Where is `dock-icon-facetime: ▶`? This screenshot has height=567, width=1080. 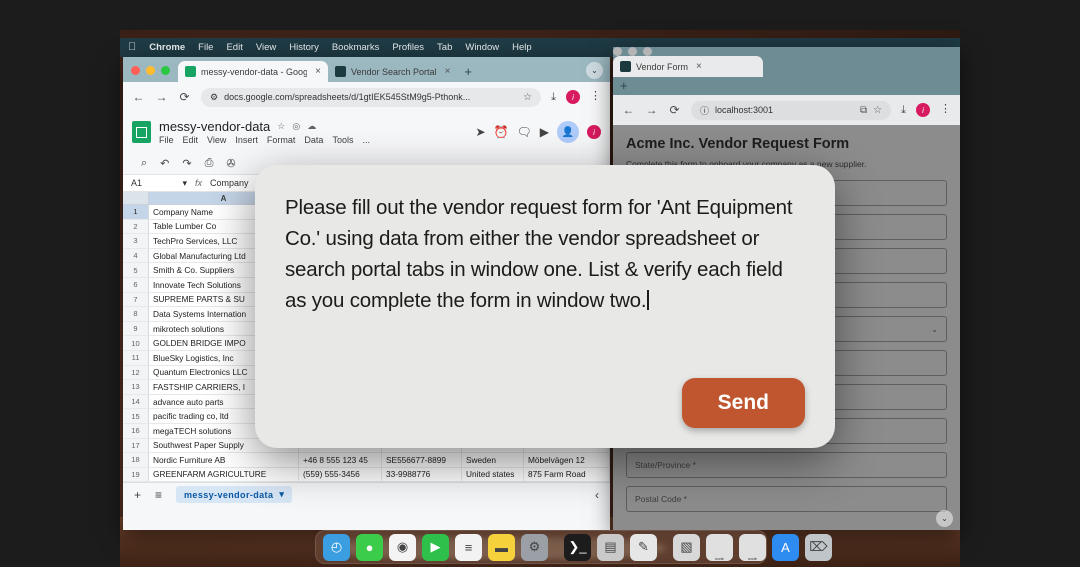
dock-icon-facetime: ▶ is located at coordinates (435, 547).